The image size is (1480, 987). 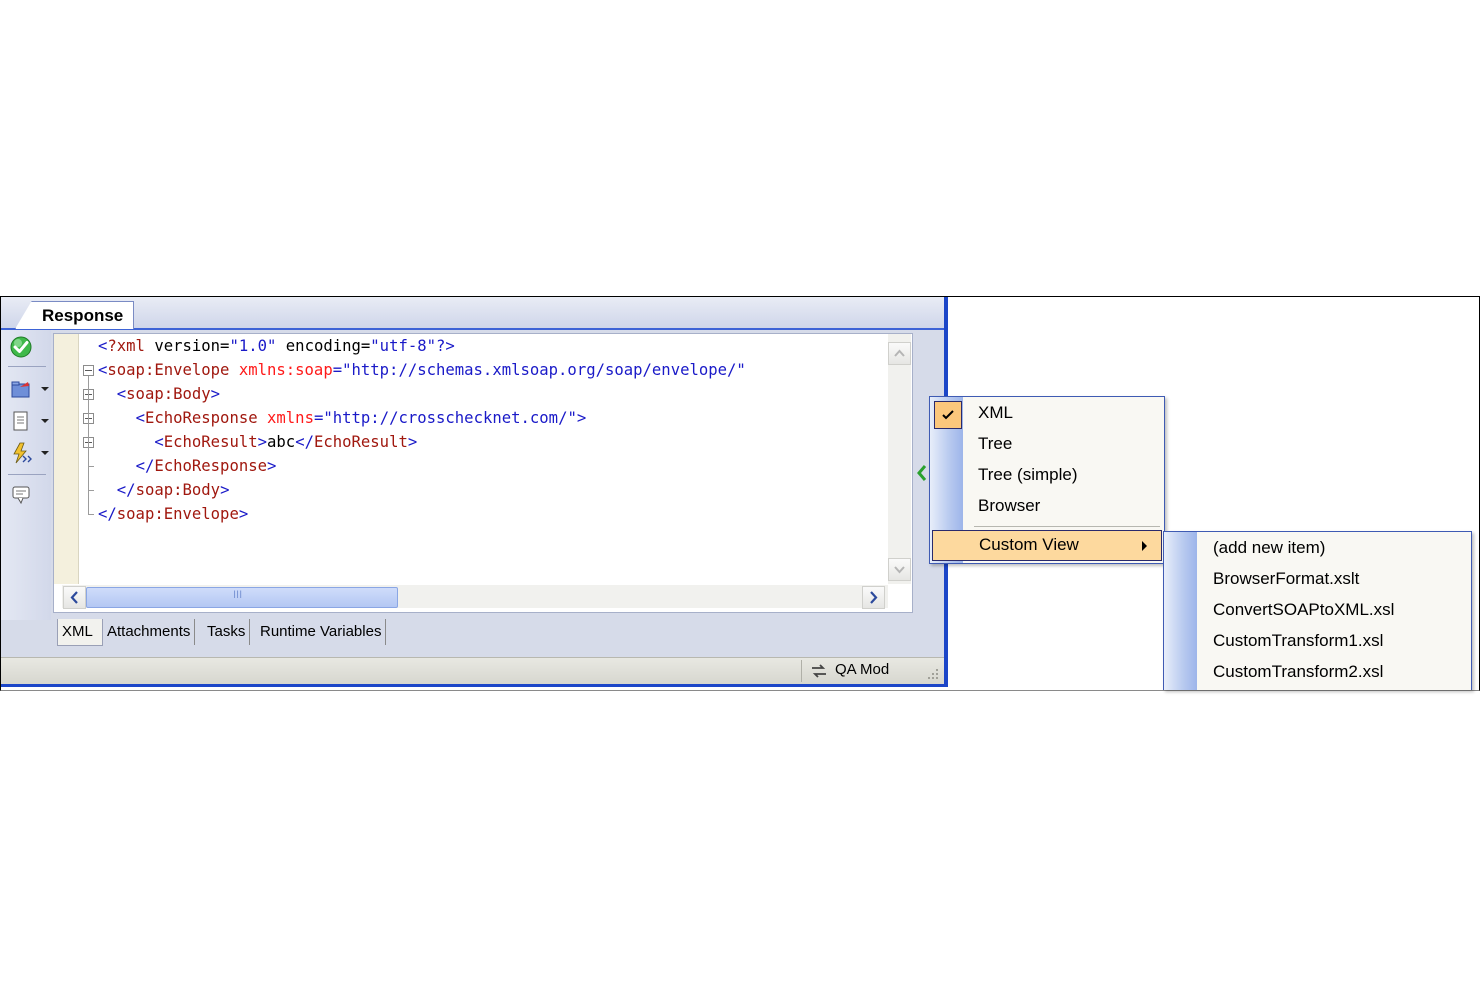 I want to click on comment-icon, so click(x=21, y=495).